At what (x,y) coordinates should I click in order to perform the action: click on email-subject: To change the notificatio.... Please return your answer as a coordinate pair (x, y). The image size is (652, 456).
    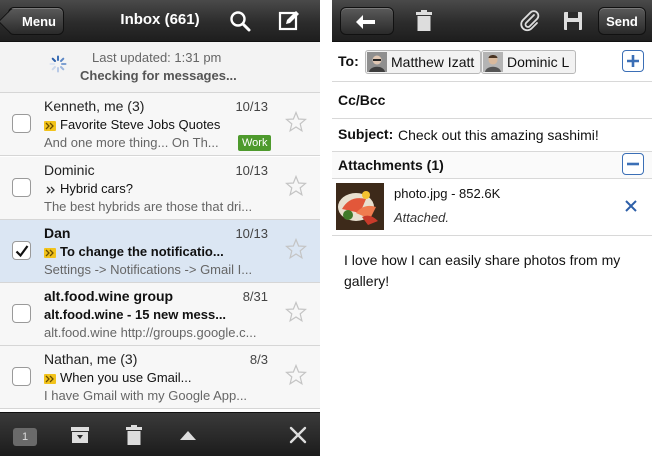
    Looking at the image, I should click on (142, 251).